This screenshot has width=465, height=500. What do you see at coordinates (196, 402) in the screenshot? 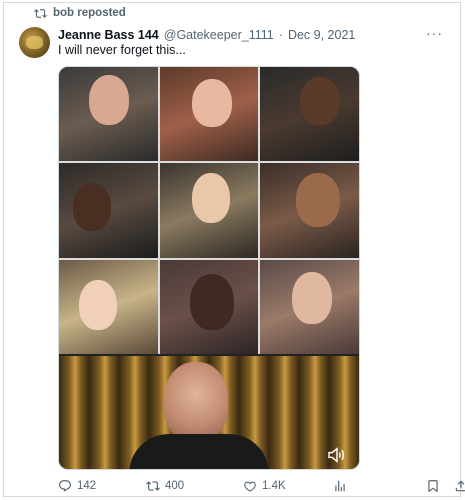
I see `speaker-face` at bounding box center [196, 402].